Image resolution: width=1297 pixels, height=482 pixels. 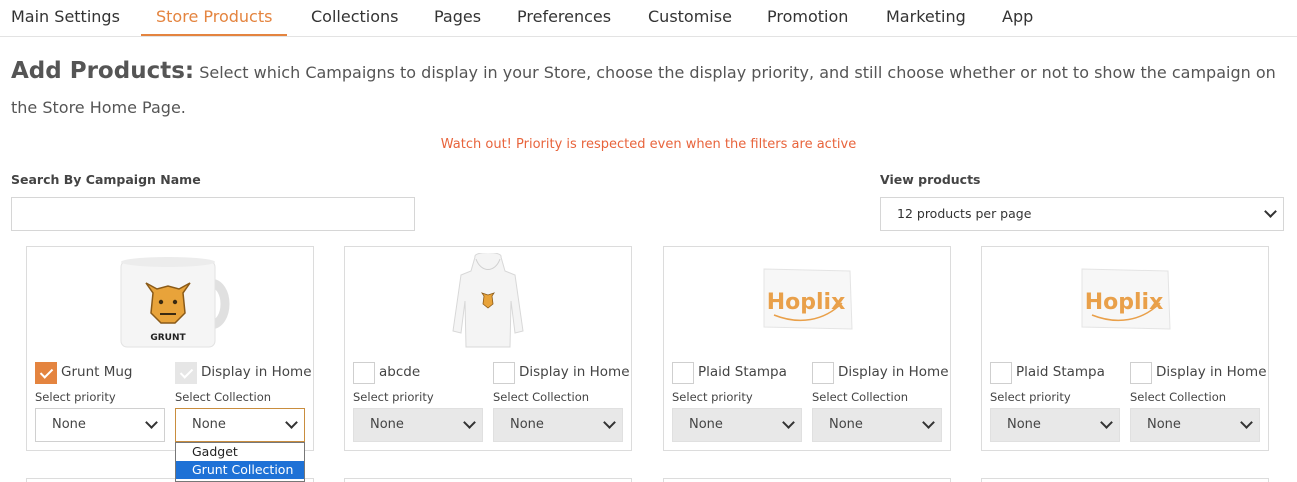 I want to click on page-title: Add Products:, so click(x=103, y=71).